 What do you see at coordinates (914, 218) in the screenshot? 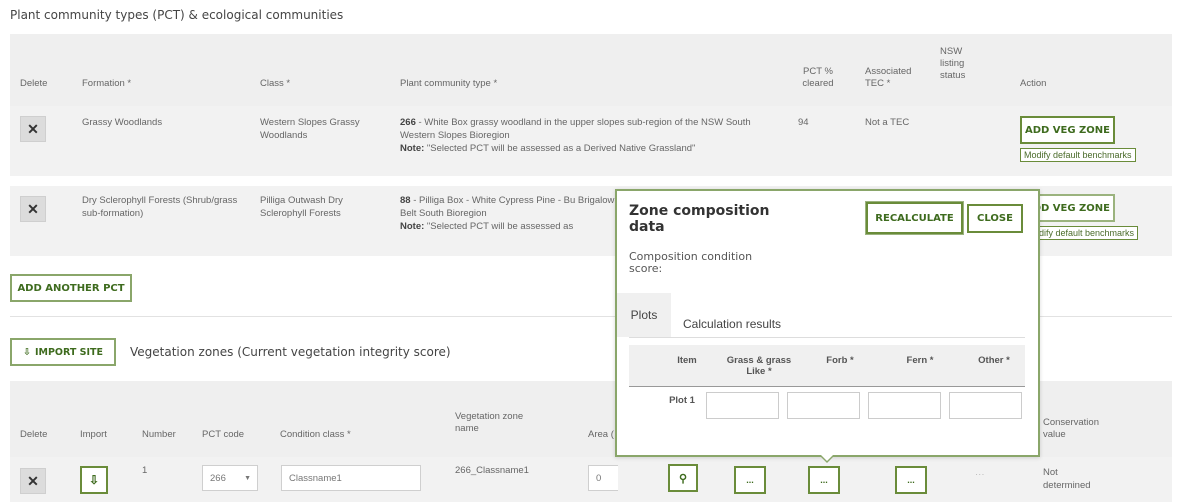
I see `recalculate-button: RECALCULATE` at bounding box center [914, 218].